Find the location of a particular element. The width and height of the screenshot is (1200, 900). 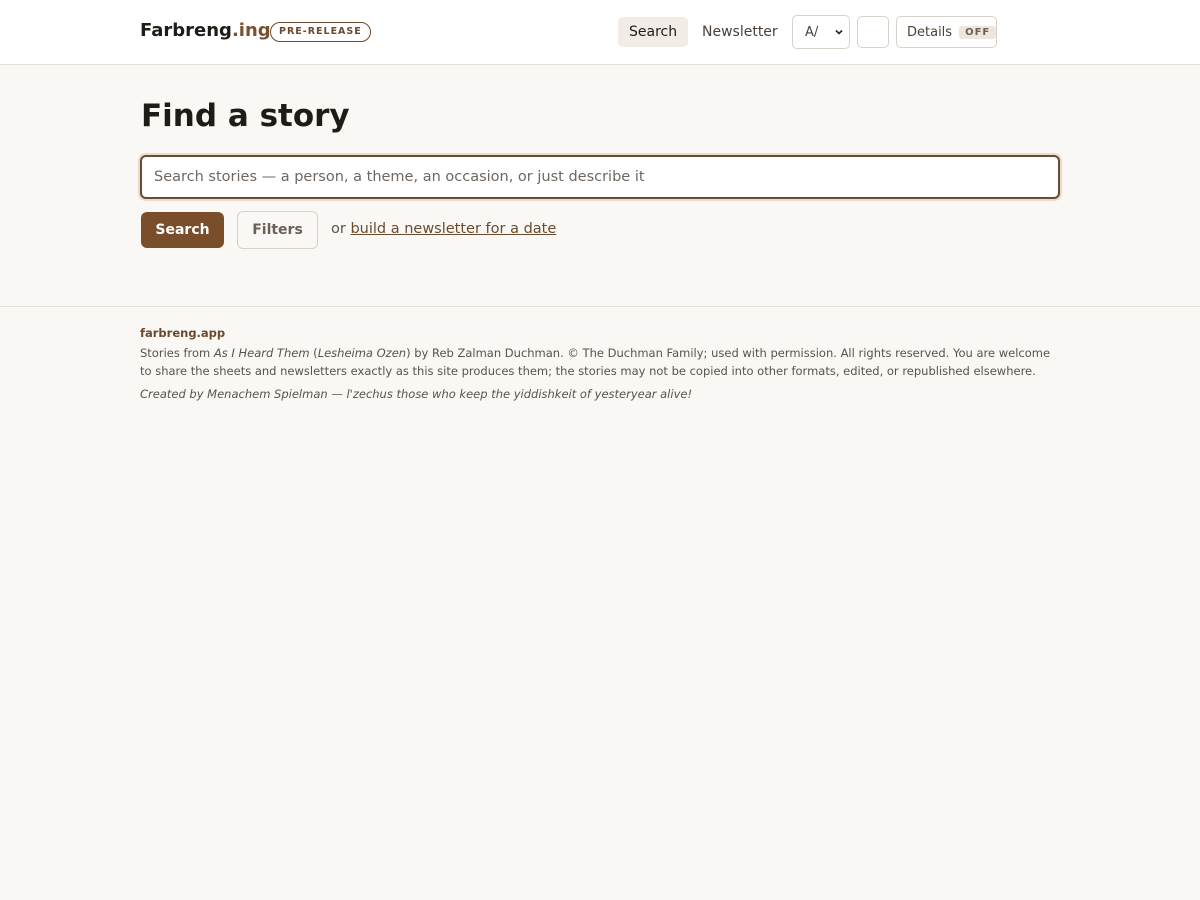

footer-site-name: farbreng.app is located at coordinates (183, 333).